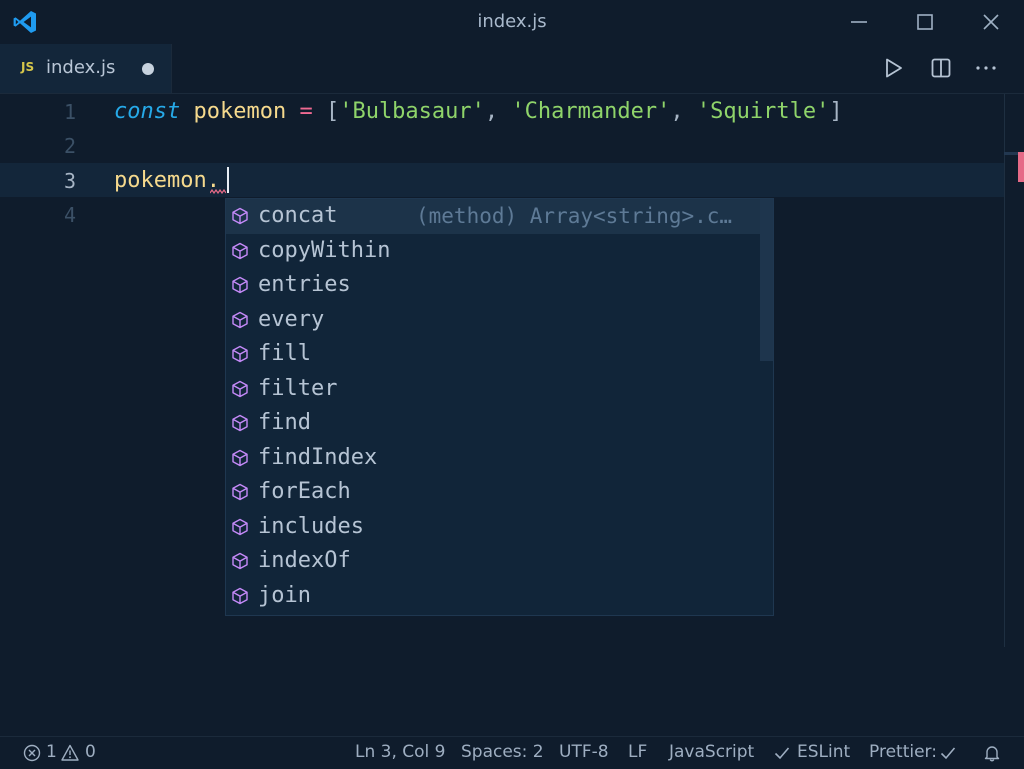 This screenshot has height=769, width=1024. Describe the element at coordinates (493, 320) in the screenshot. I see `suggest-item-every: every` at that location.